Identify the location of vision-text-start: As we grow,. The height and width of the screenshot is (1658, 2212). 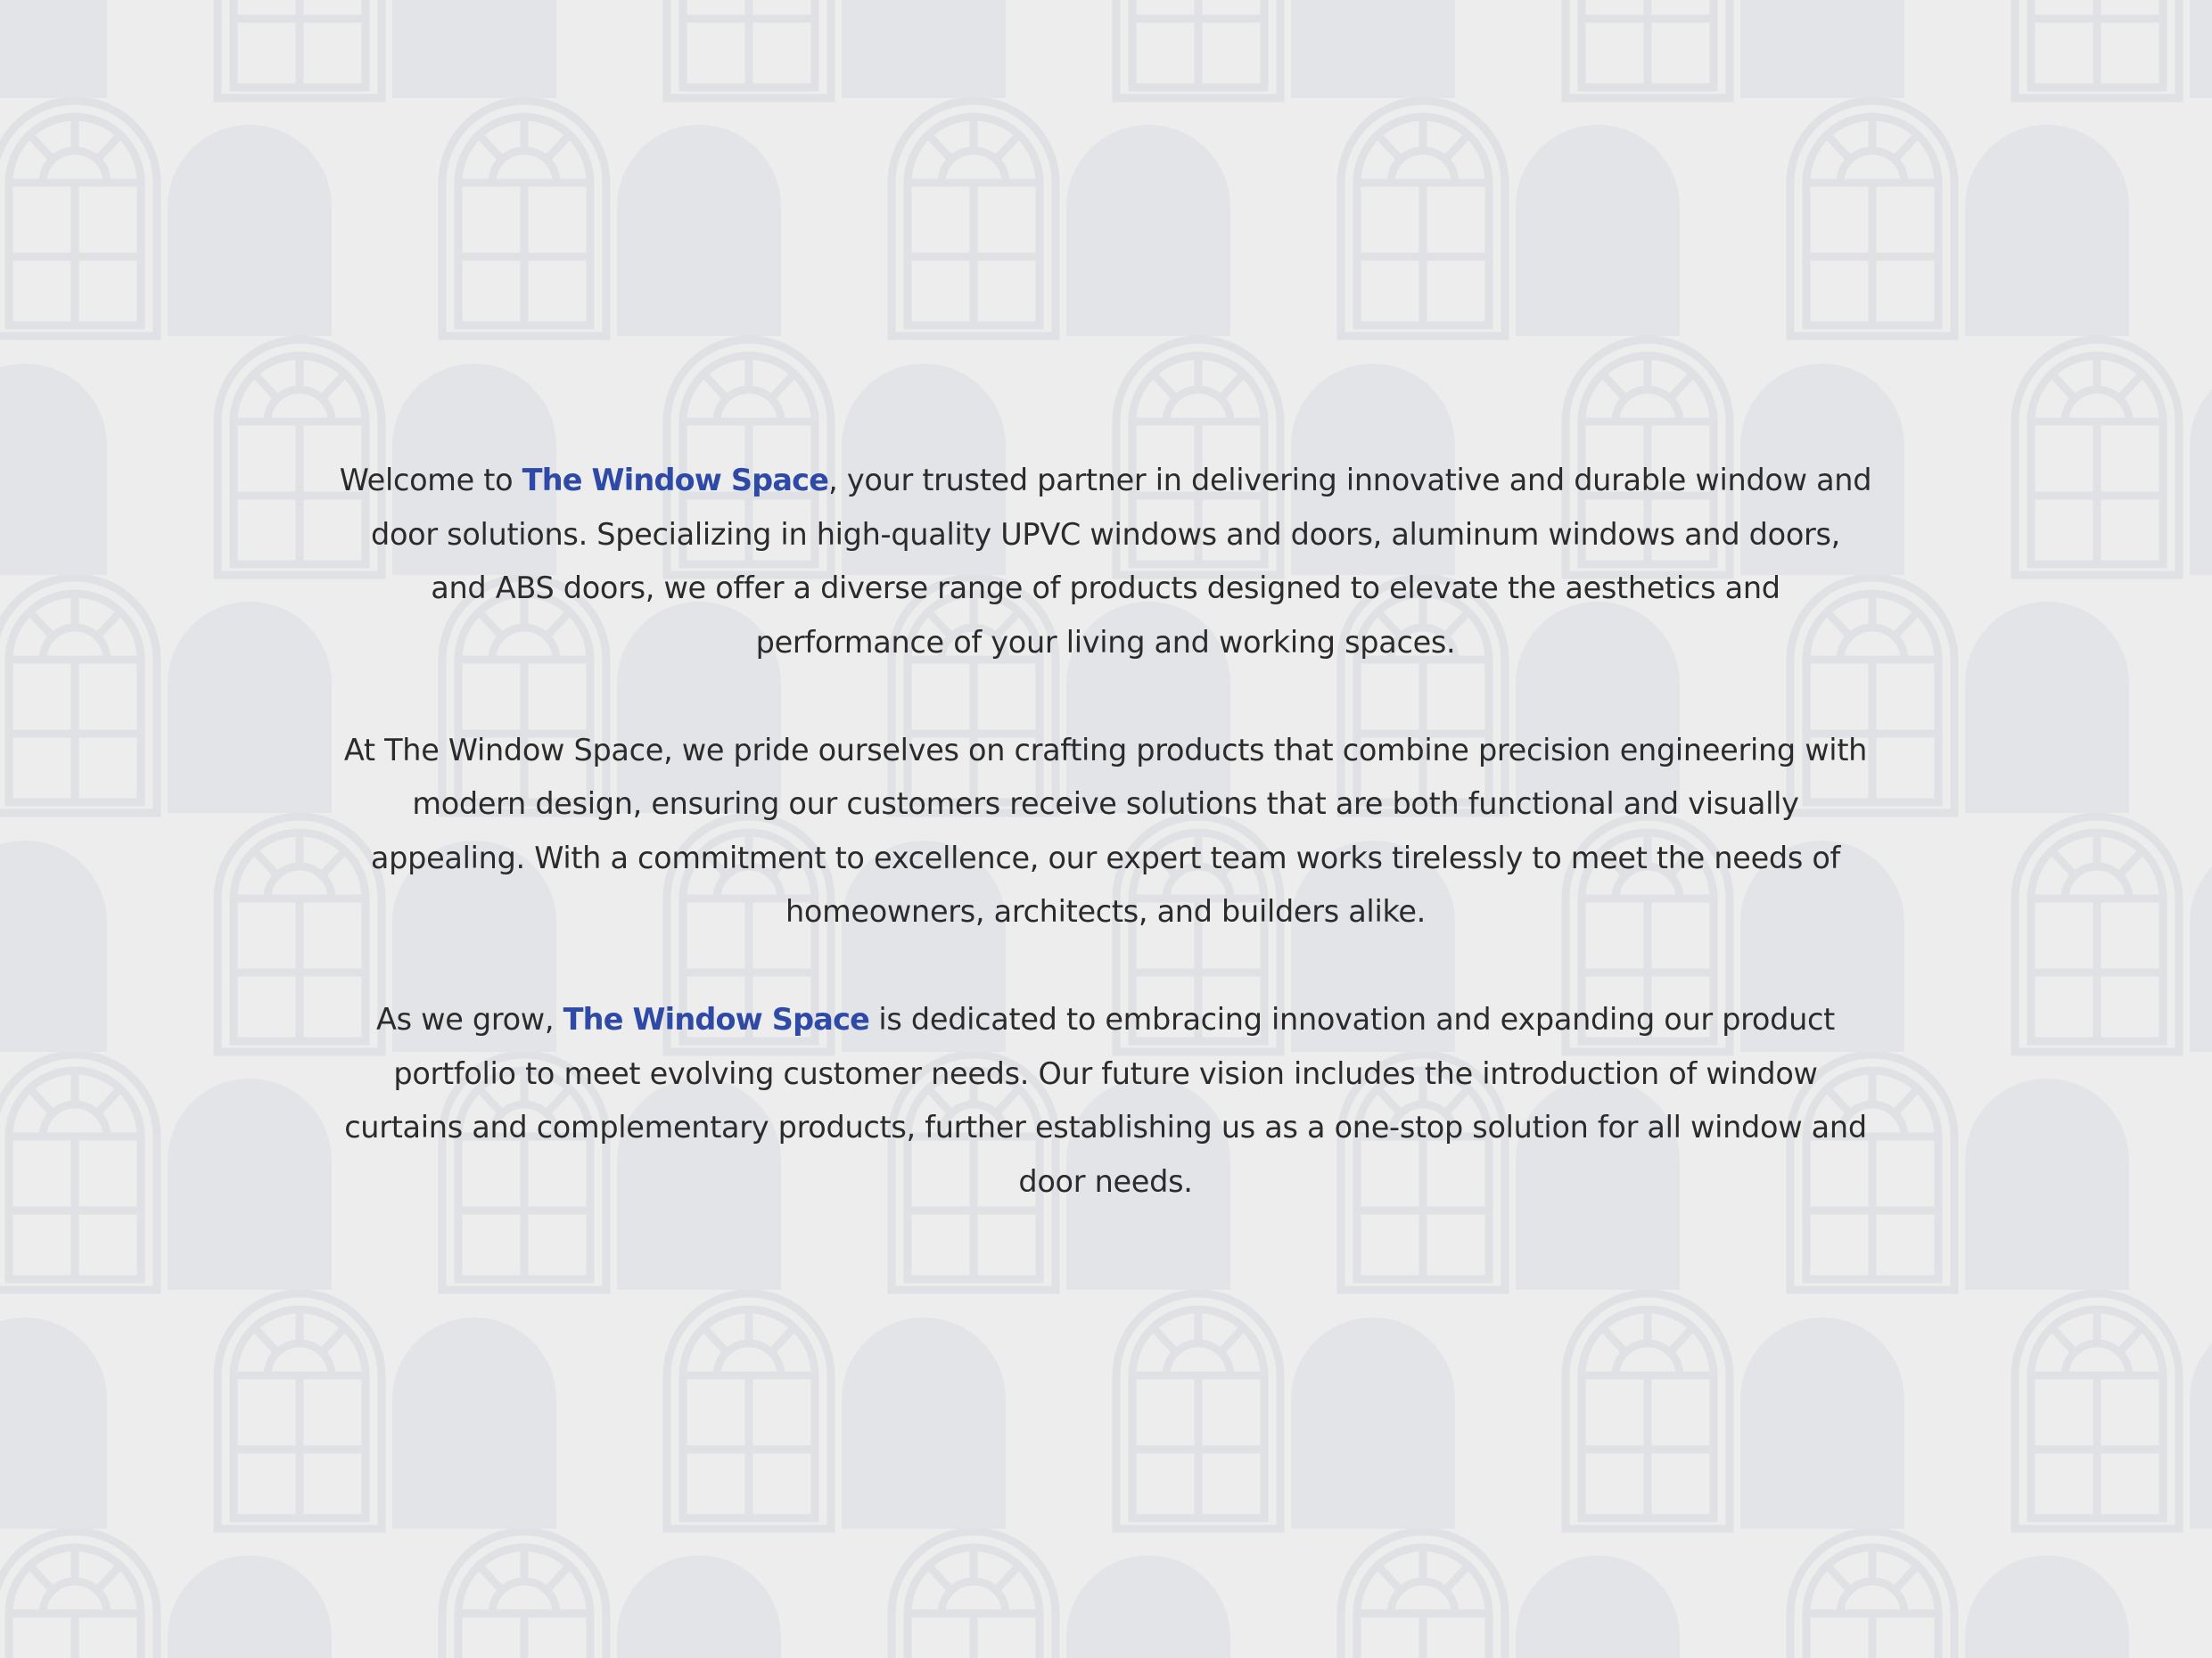
(469, 1019).